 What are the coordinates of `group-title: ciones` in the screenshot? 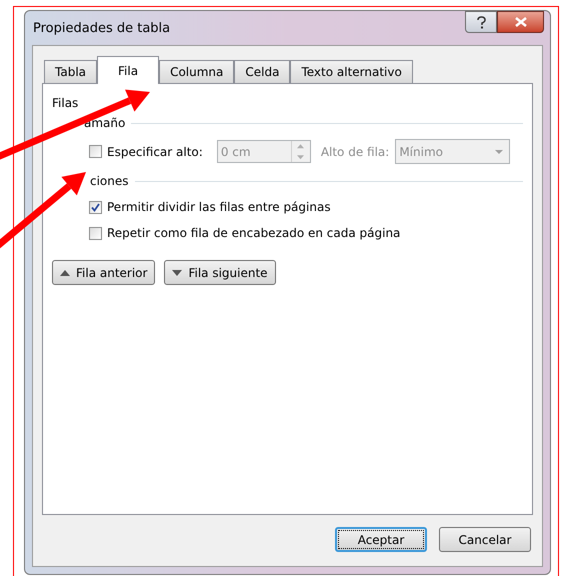 It's located at (109, 181).